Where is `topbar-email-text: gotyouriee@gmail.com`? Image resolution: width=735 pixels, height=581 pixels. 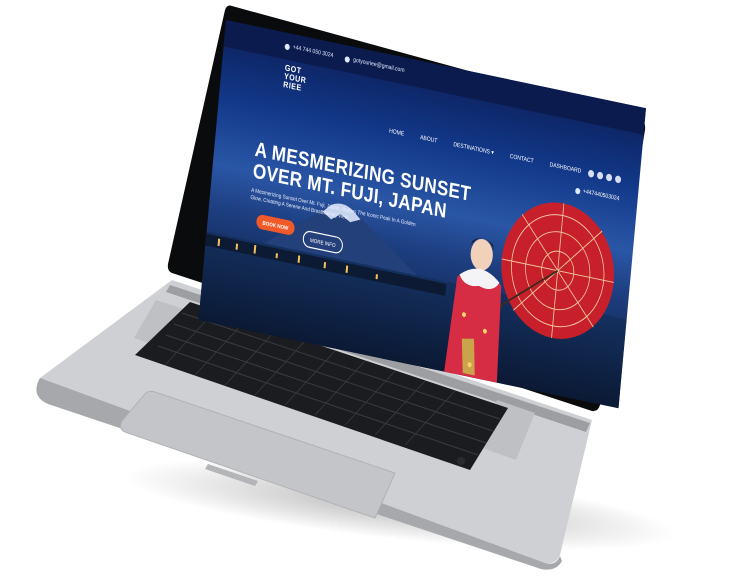 topbar-email-text: gotyouriee@gmail.com is located at coordinates (378, 65).